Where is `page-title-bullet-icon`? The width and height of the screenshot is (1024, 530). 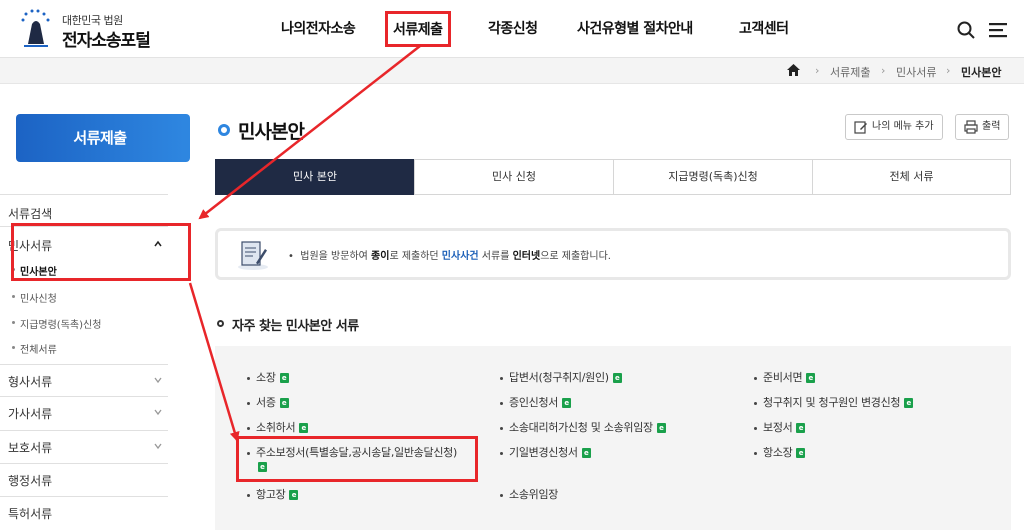
page-title-bullet-icon is located at coordinates (224, 130).